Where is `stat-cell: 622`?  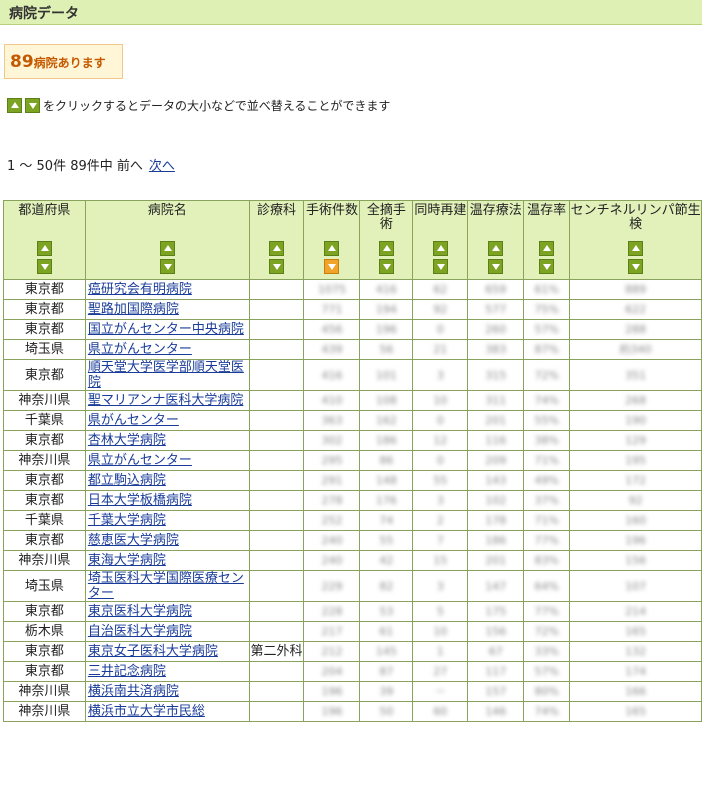
stat-cell: 622 is located at coordinates (635, 309).